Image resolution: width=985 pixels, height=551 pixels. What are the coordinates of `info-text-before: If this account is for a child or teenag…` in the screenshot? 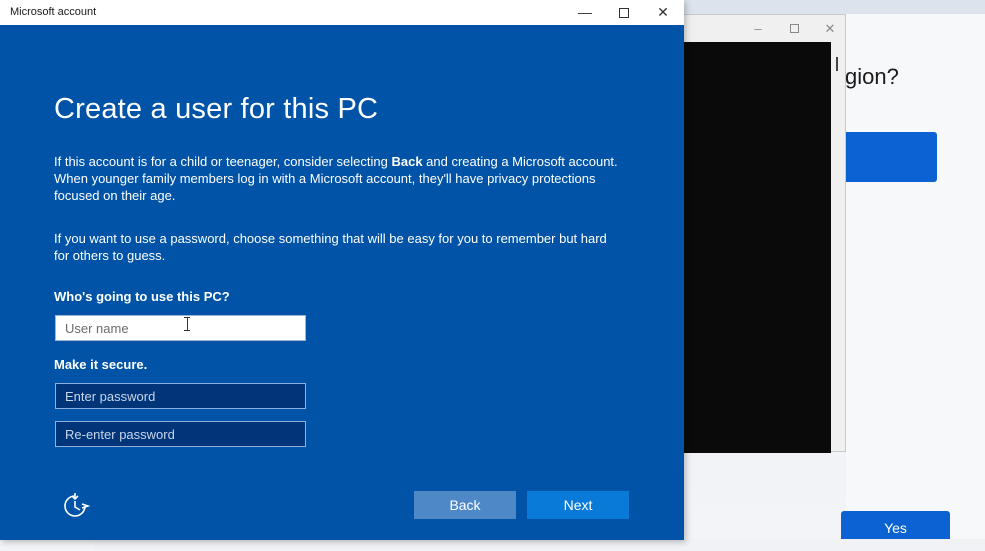 It's located at (223, 161).